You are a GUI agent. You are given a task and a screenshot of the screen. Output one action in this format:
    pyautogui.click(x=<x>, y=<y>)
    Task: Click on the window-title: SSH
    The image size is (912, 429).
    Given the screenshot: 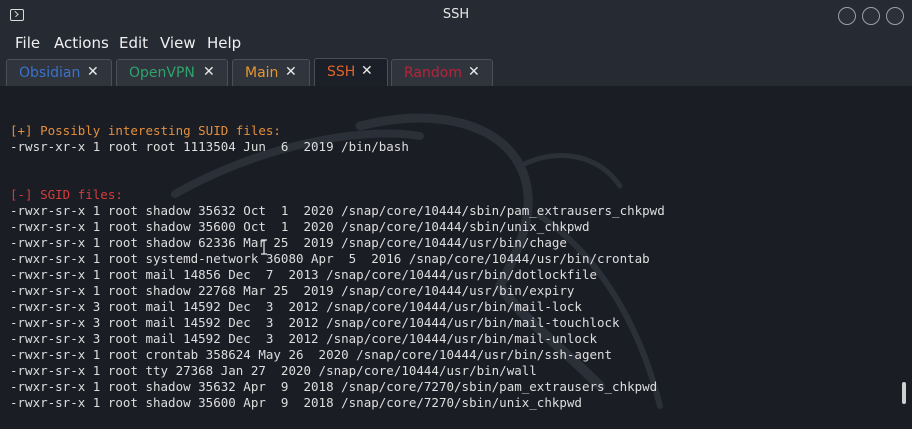 What is the action you would take?
    pyautogui.click(x=456, y=14)
    